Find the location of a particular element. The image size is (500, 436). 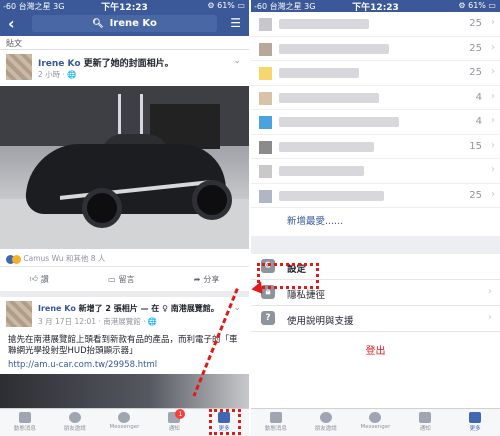

help-support-row: ? 使用說明與支援 › is located at coordinates (375, 319).